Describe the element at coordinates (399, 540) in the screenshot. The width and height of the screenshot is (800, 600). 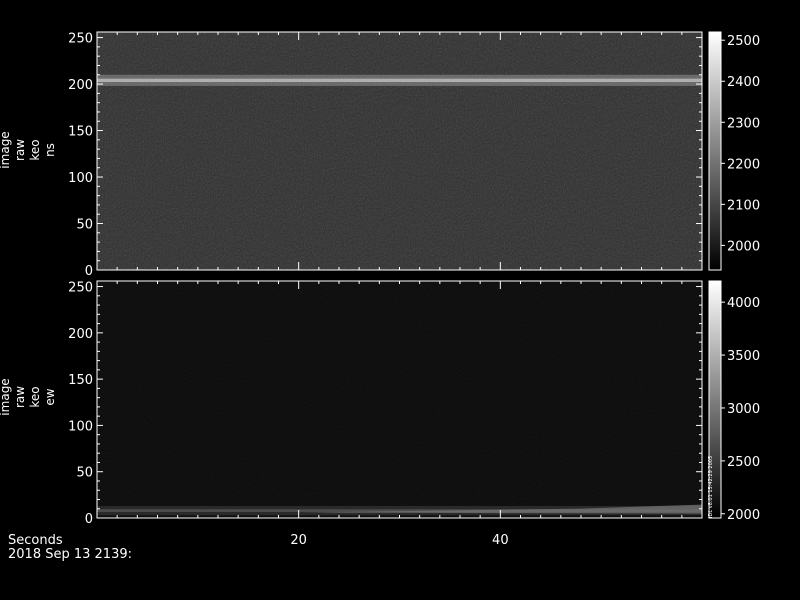
I see `x-axis: 20 40` at that location.